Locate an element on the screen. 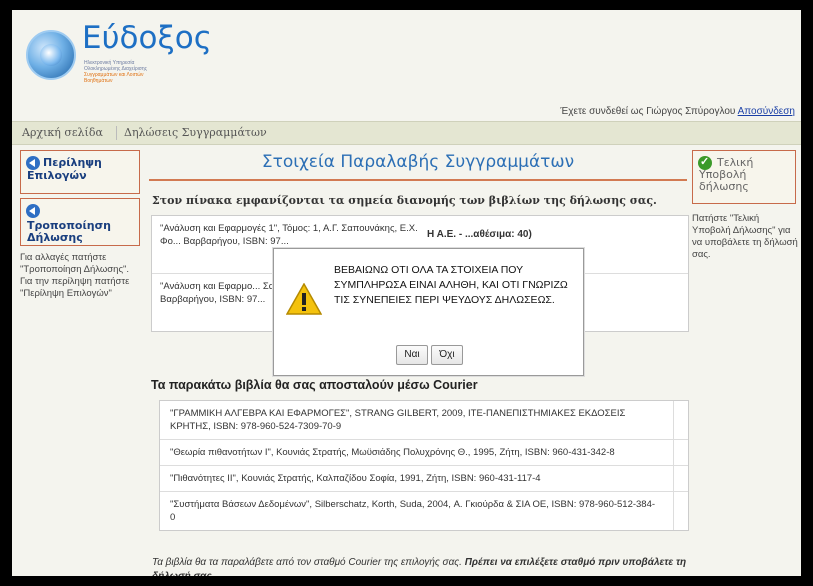  title-divider is located at coordinates (418, 180).